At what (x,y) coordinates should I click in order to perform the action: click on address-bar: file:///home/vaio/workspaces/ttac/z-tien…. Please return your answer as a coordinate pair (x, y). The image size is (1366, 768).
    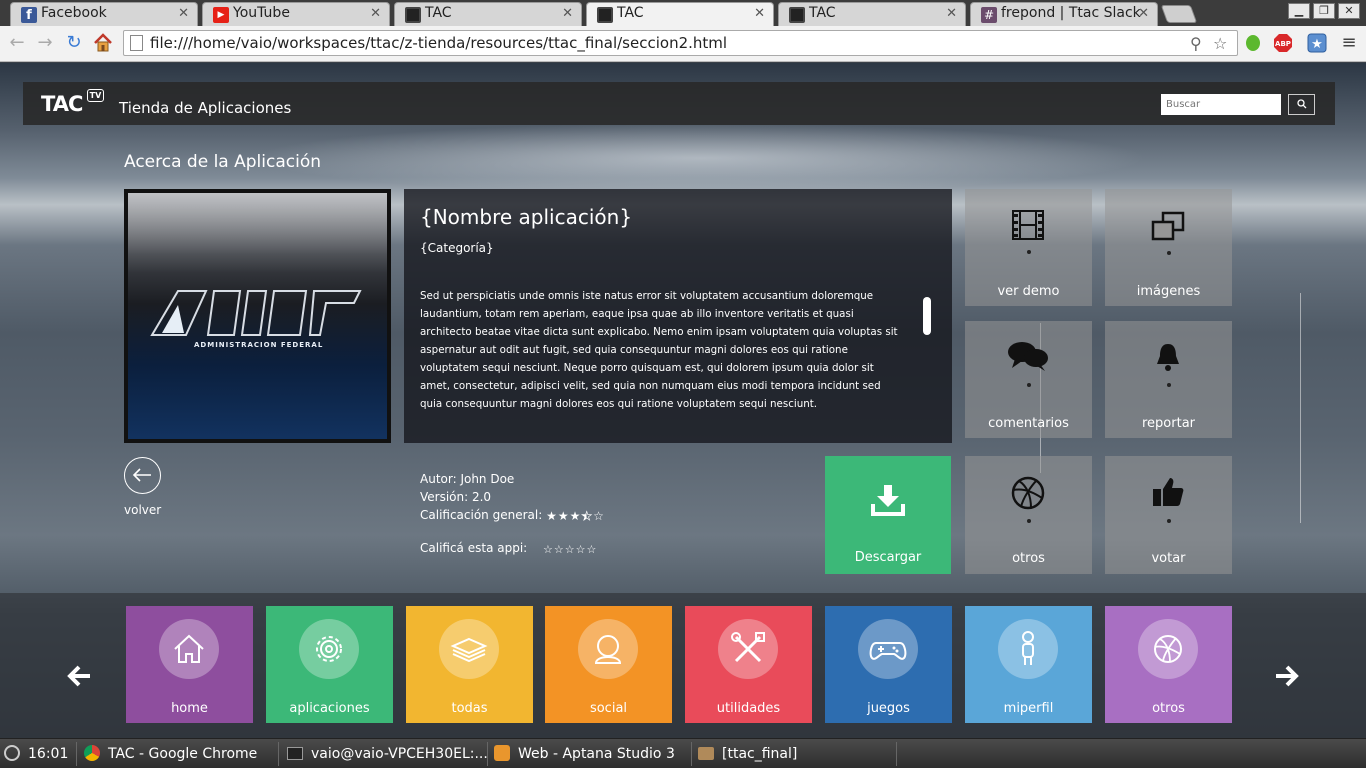
    Looking at the image, I should click on (680, 43).